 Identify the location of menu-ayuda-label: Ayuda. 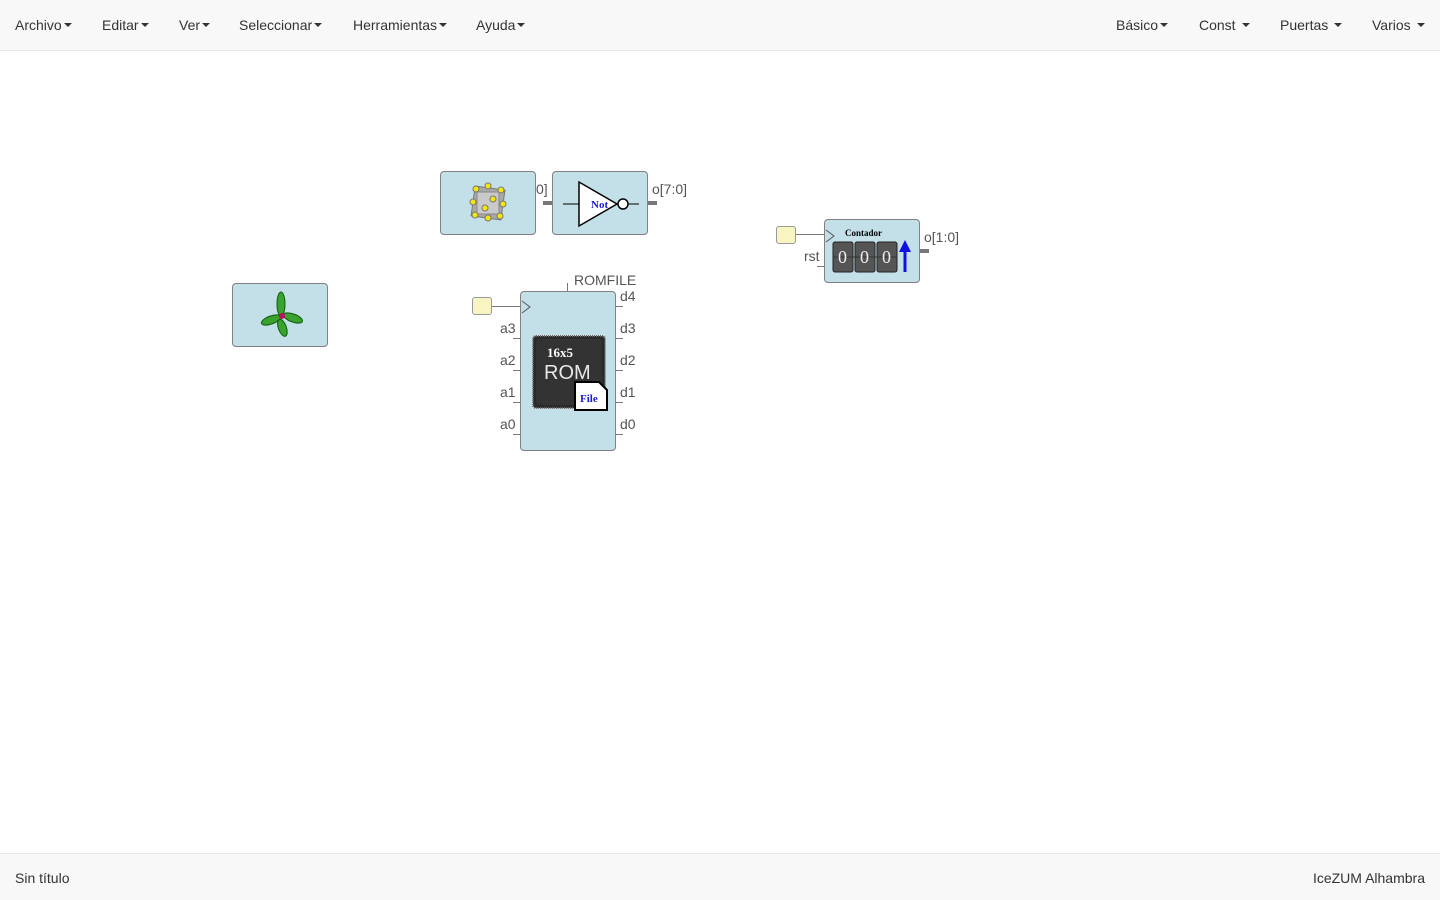
(496, 25).